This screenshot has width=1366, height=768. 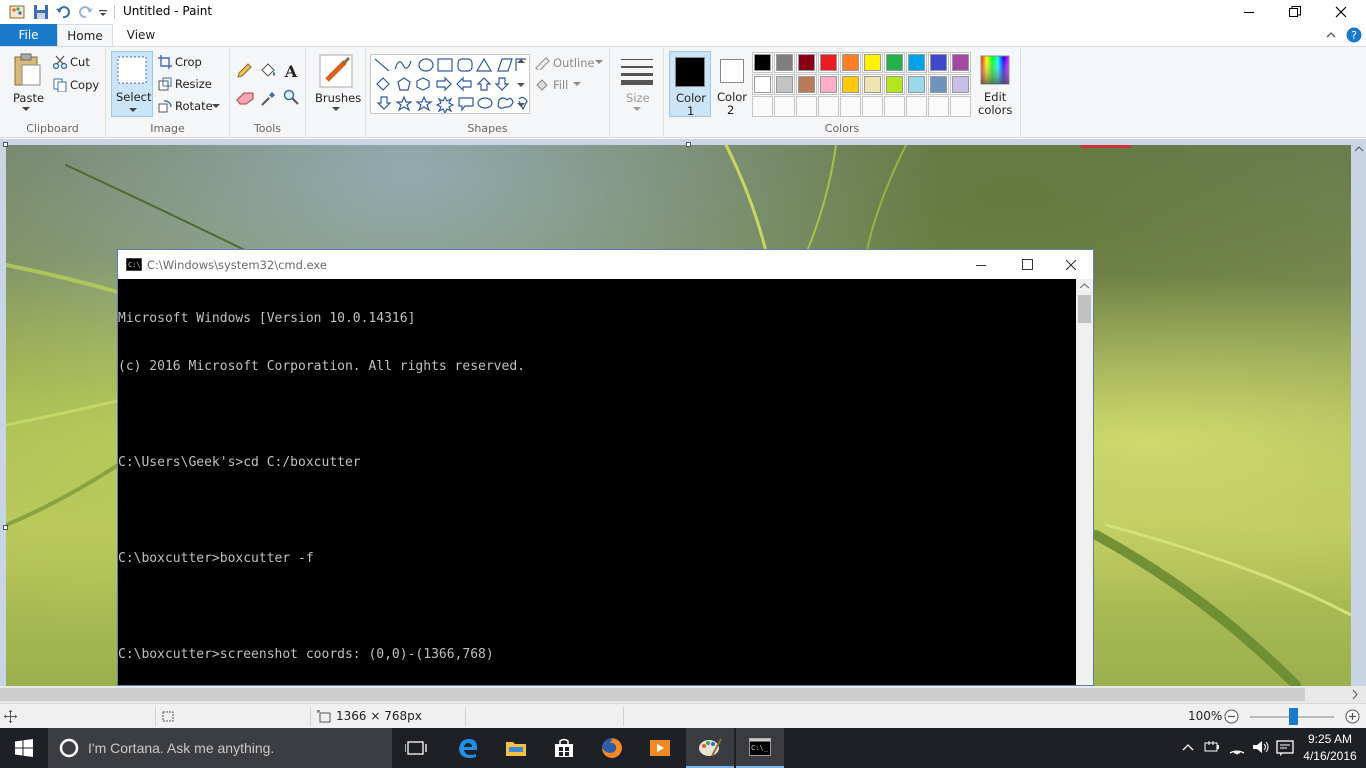 What do you see at coordinates (637, 110) in the screenshot?
I see `size-dropdown-icon` at bounding box center [637, 110].